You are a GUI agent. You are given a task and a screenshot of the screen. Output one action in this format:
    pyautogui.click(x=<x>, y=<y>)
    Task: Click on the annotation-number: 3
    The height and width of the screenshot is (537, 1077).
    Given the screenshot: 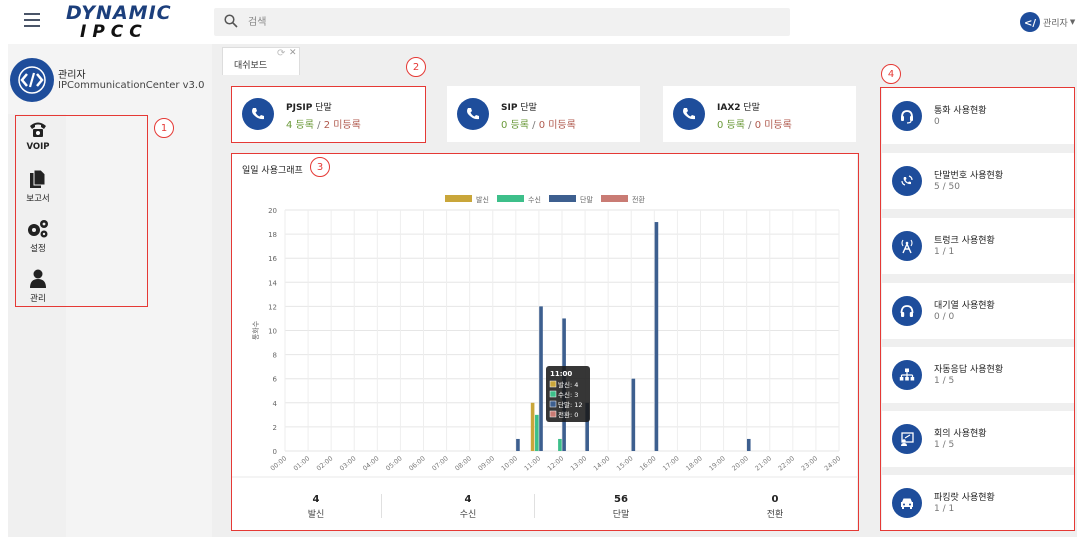 What is the action you would take?
    pyautogui.click(x=320, y=167)
    